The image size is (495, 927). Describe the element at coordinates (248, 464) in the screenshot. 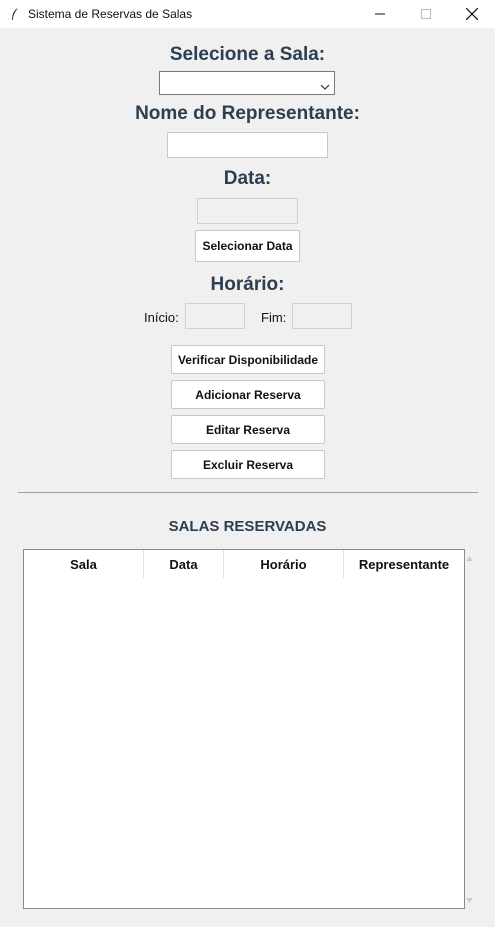

I see `excluir-reserva-button: Excluir Reserva` at that location.